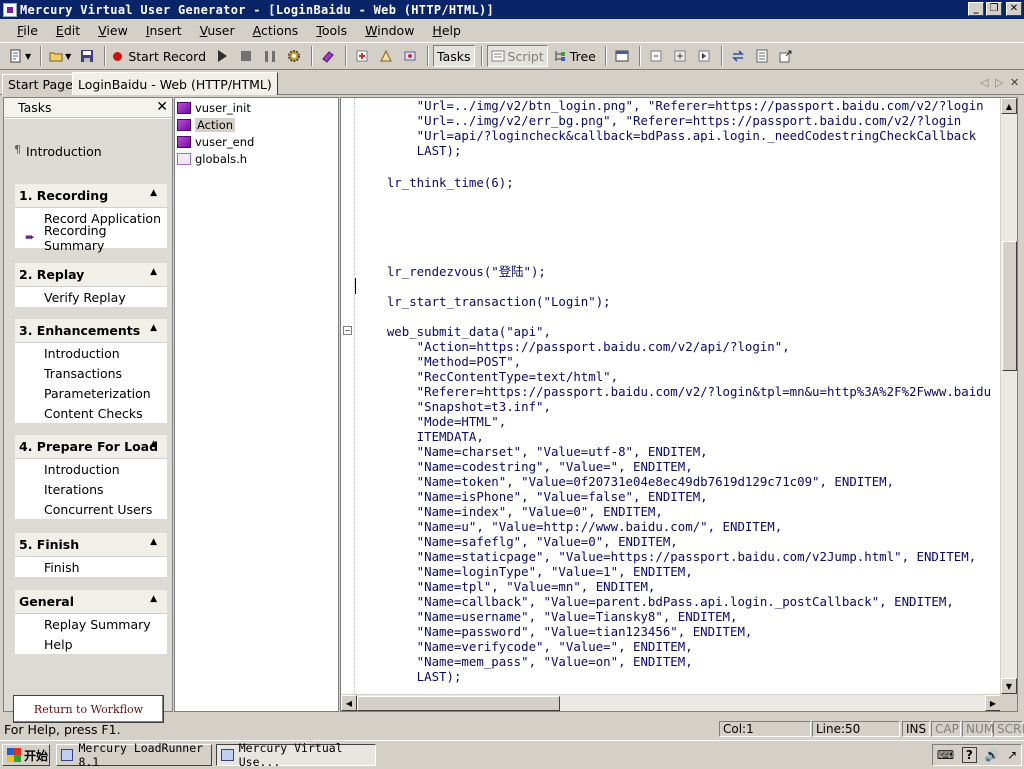  What do you see at coordinates (432, 421) in the screenshot?
I see `code-line: "Mode=HTML",` at bounding box center [432, 421].